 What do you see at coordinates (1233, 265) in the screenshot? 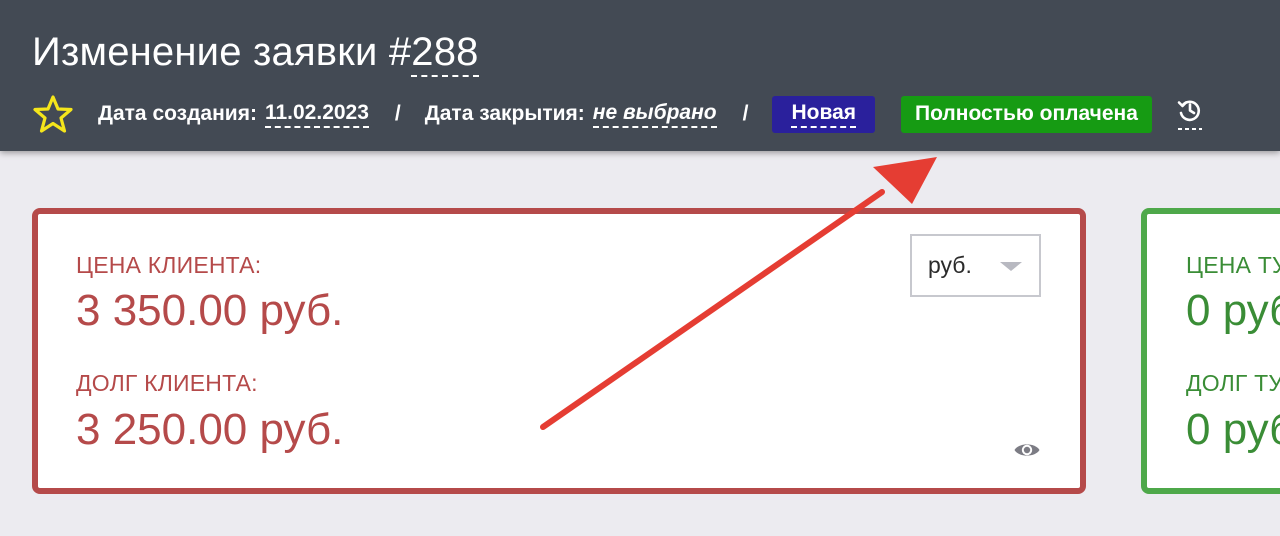
I see `tour-price-label: ЦЕНА ТУ` at bounding box center [1233, 265].